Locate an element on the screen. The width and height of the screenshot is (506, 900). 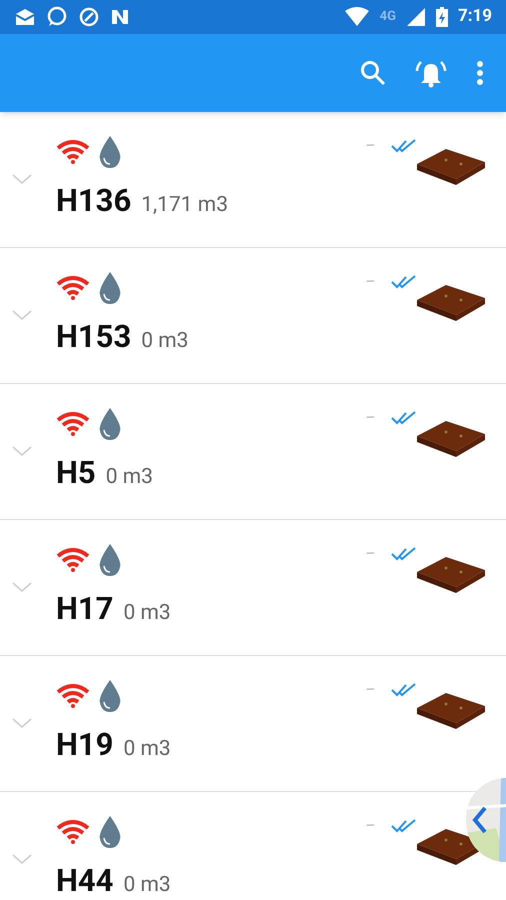
n-logo-icon is located at coordinates (120, 17).